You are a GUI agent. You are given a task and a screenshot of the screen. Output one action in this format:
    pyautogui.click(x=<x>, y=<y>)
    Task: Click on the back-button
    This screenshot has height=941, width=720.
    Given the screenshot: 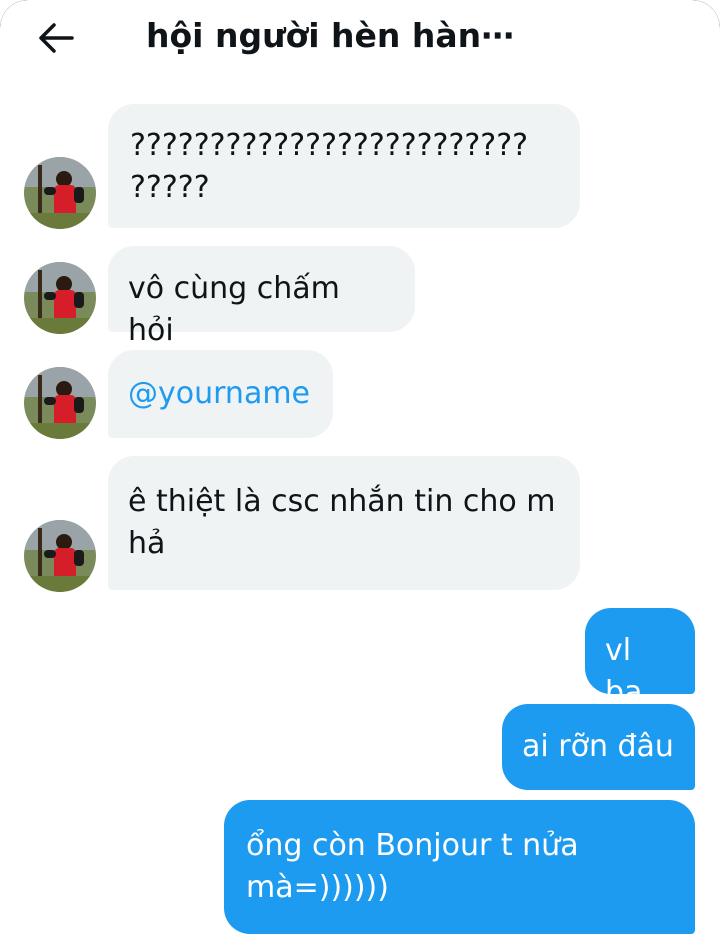 What is the action you would take?
    pyautogui.click(x=56, y=38)
    